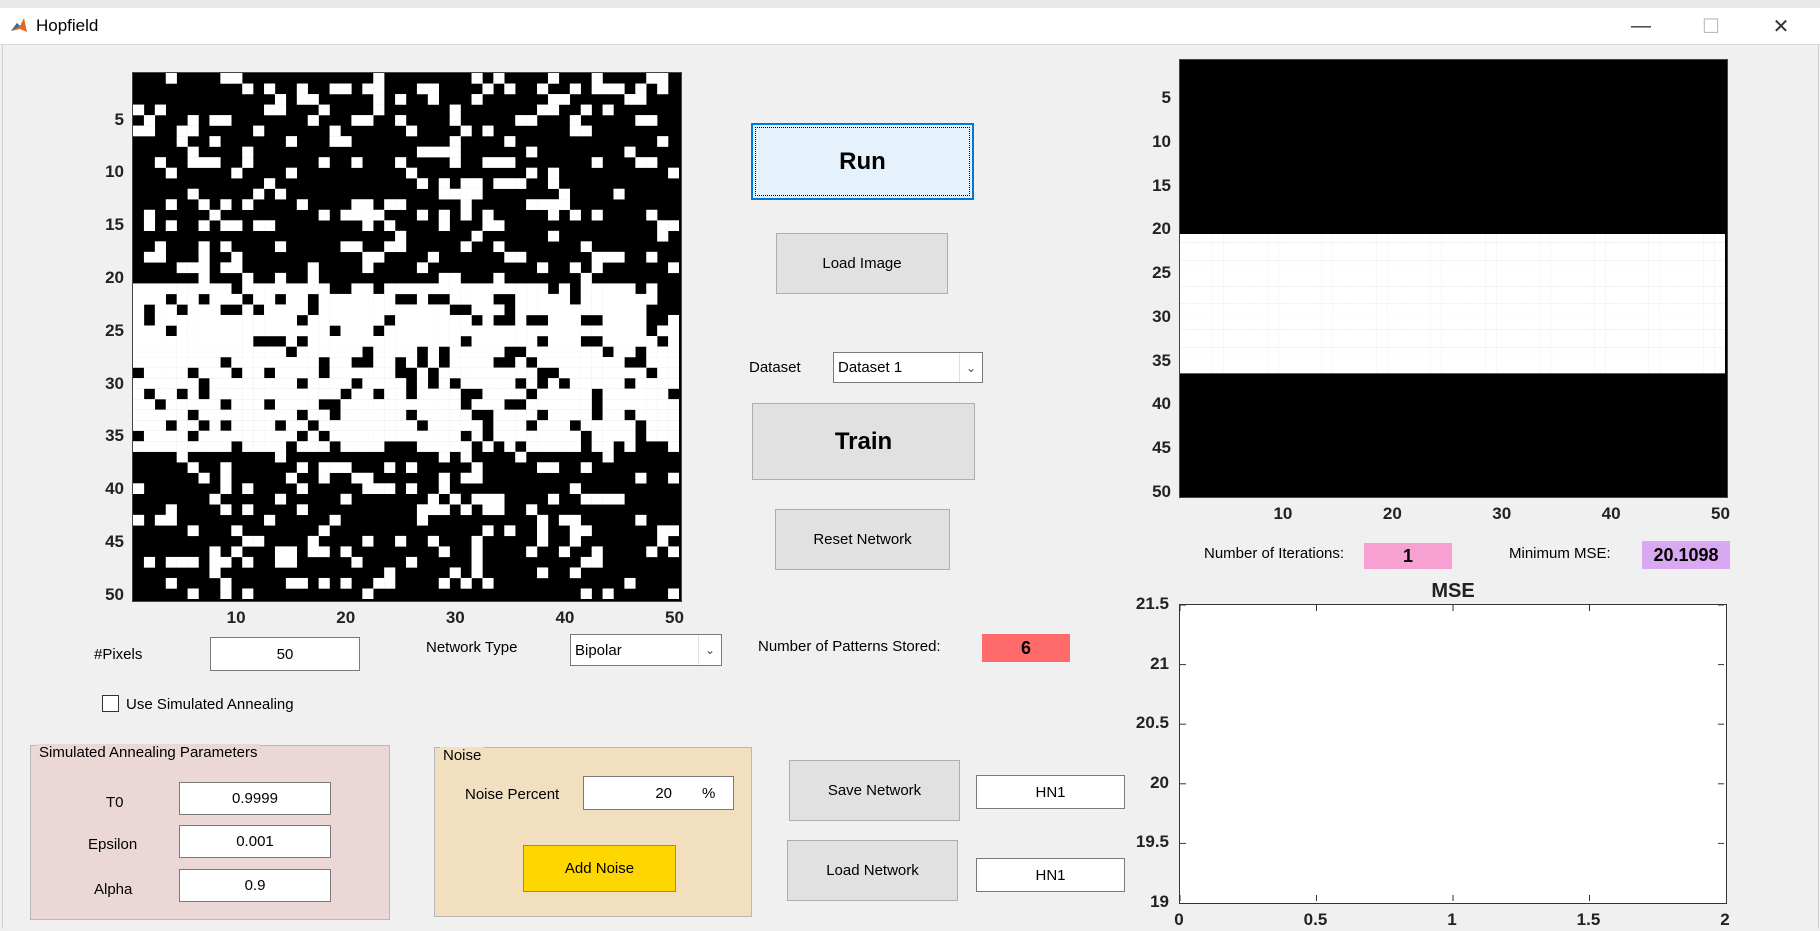 The image size is (1820, 931). What do you see at coordinates (1641, 26) in the screenshot?
I see `minimize-button: —` at bounding box center [1641, 26].